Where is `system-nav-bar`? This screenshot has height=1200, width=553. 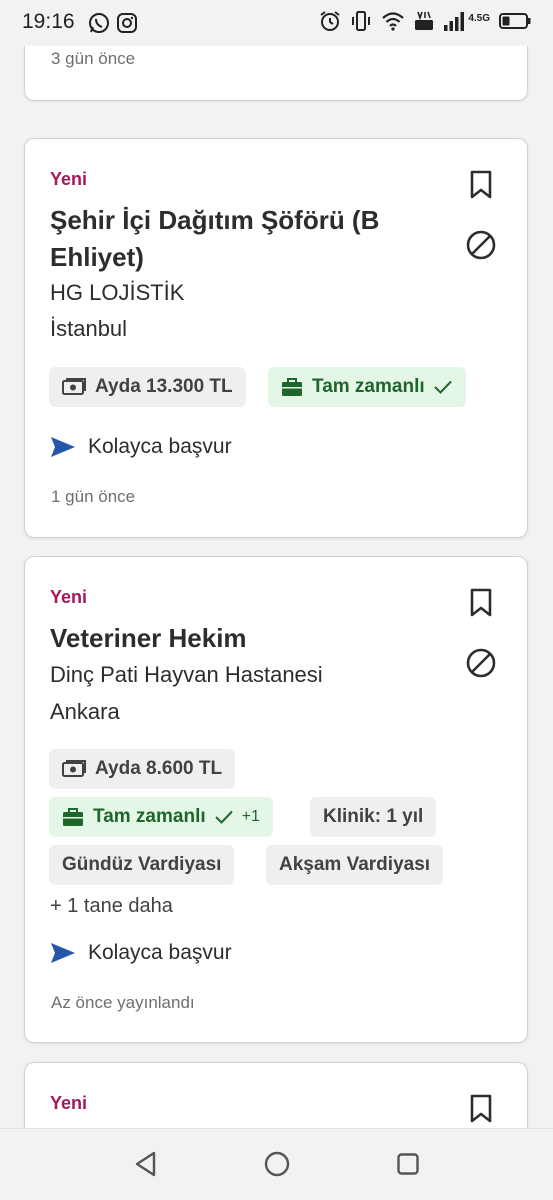 system-nav-bar is located at coordinates (276, 1164).